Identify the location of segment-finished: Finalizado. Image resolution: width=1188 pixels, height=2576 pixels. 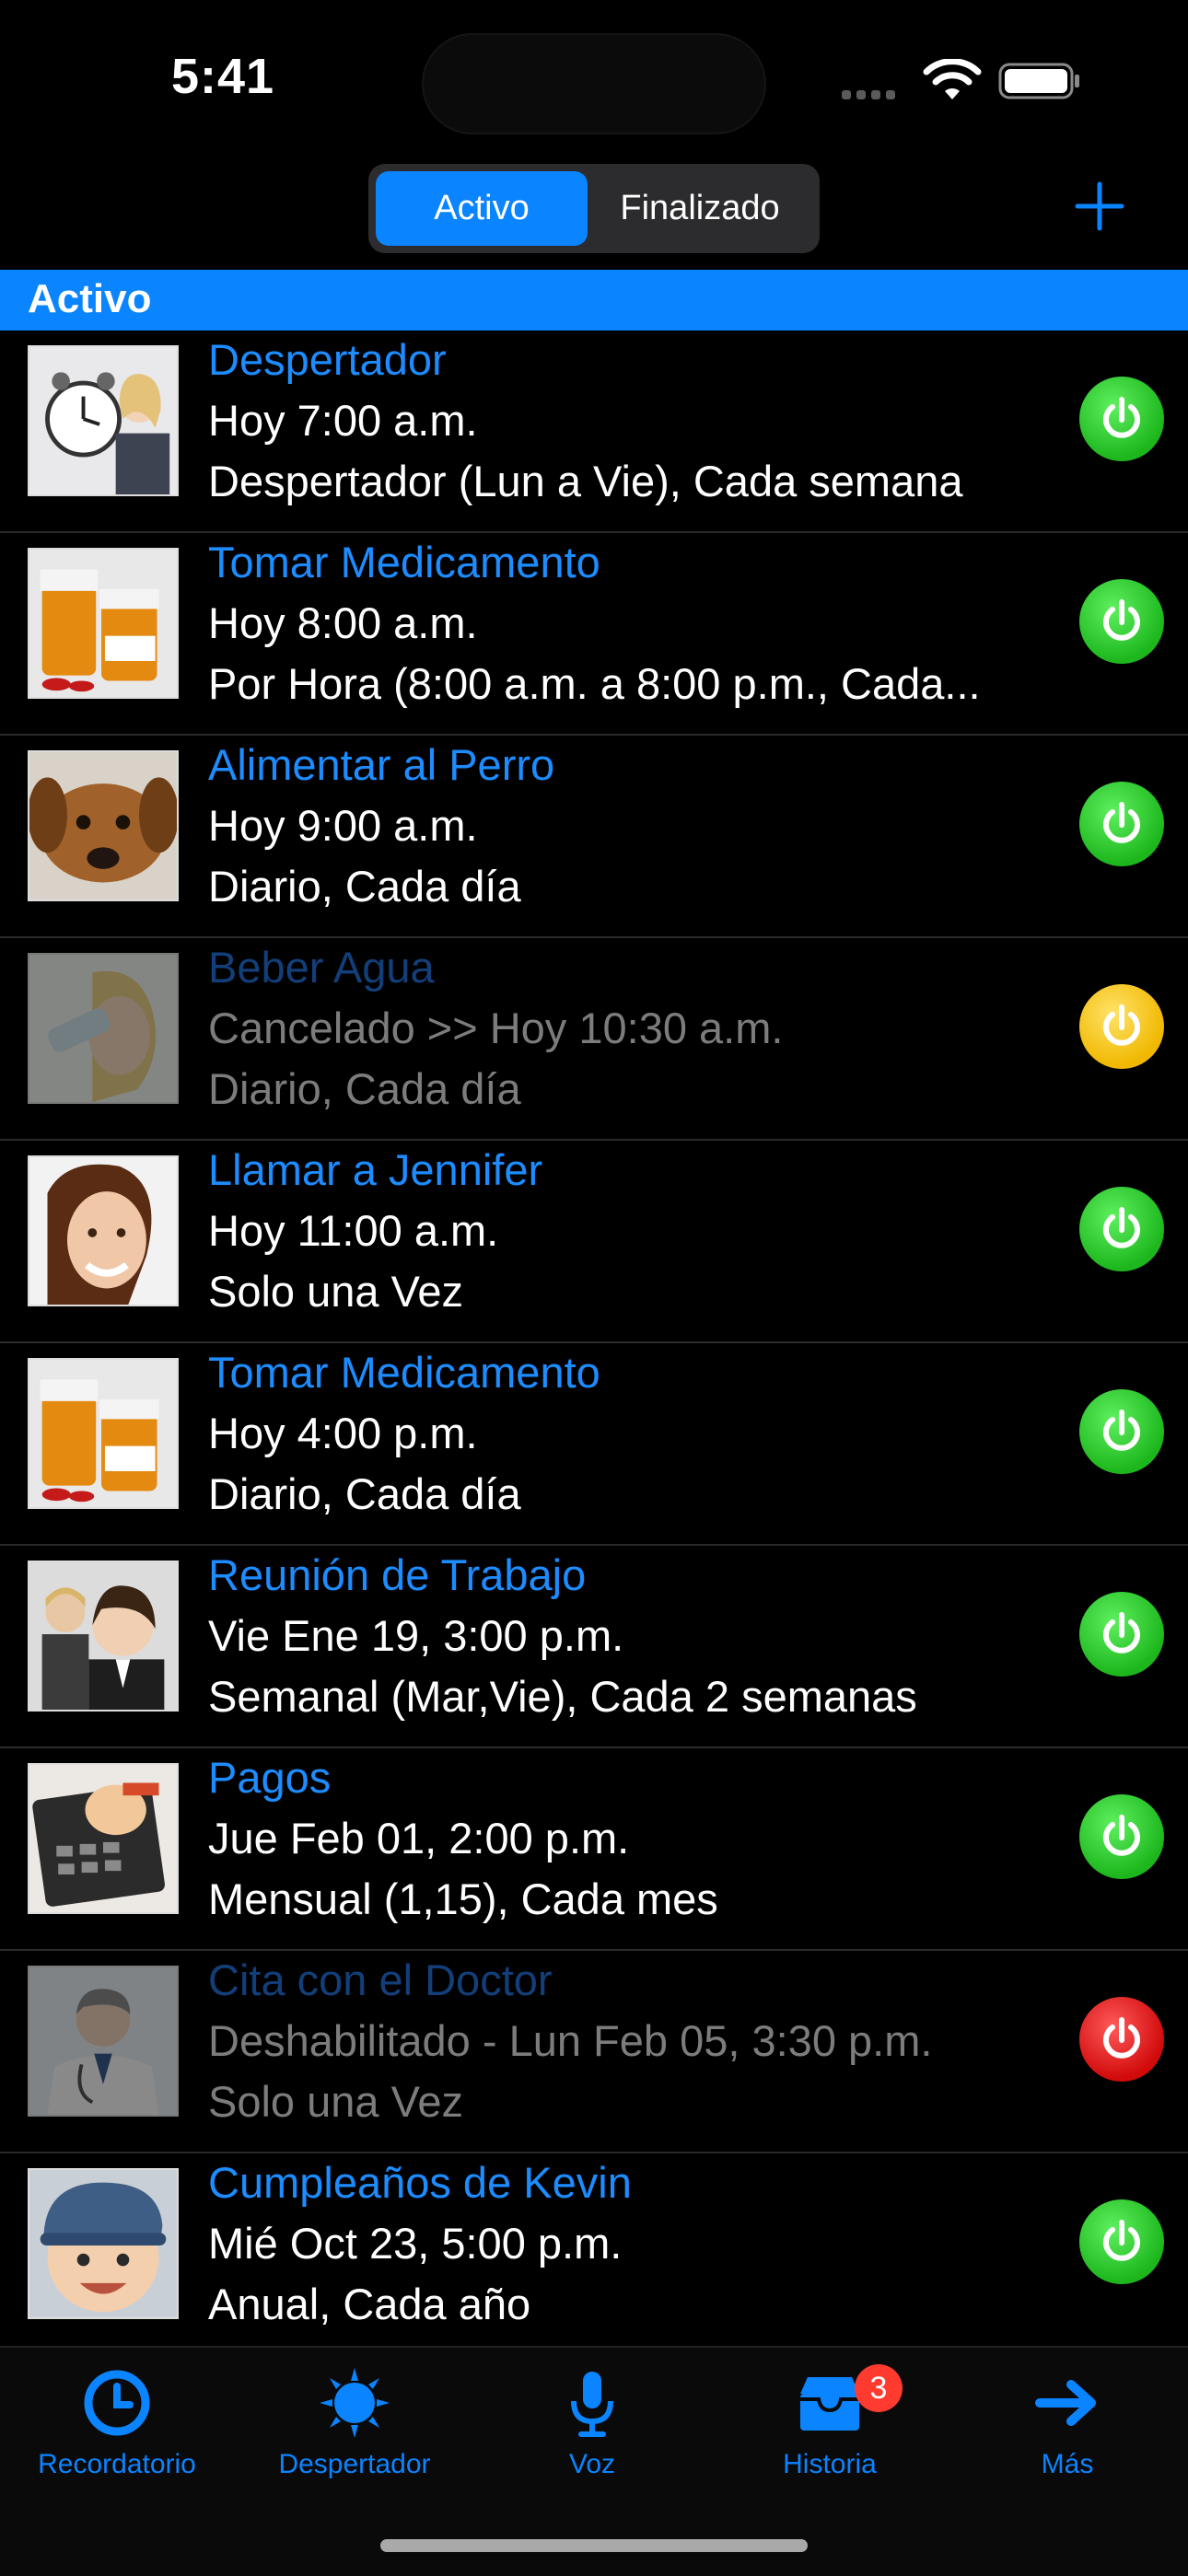
(700, 208).